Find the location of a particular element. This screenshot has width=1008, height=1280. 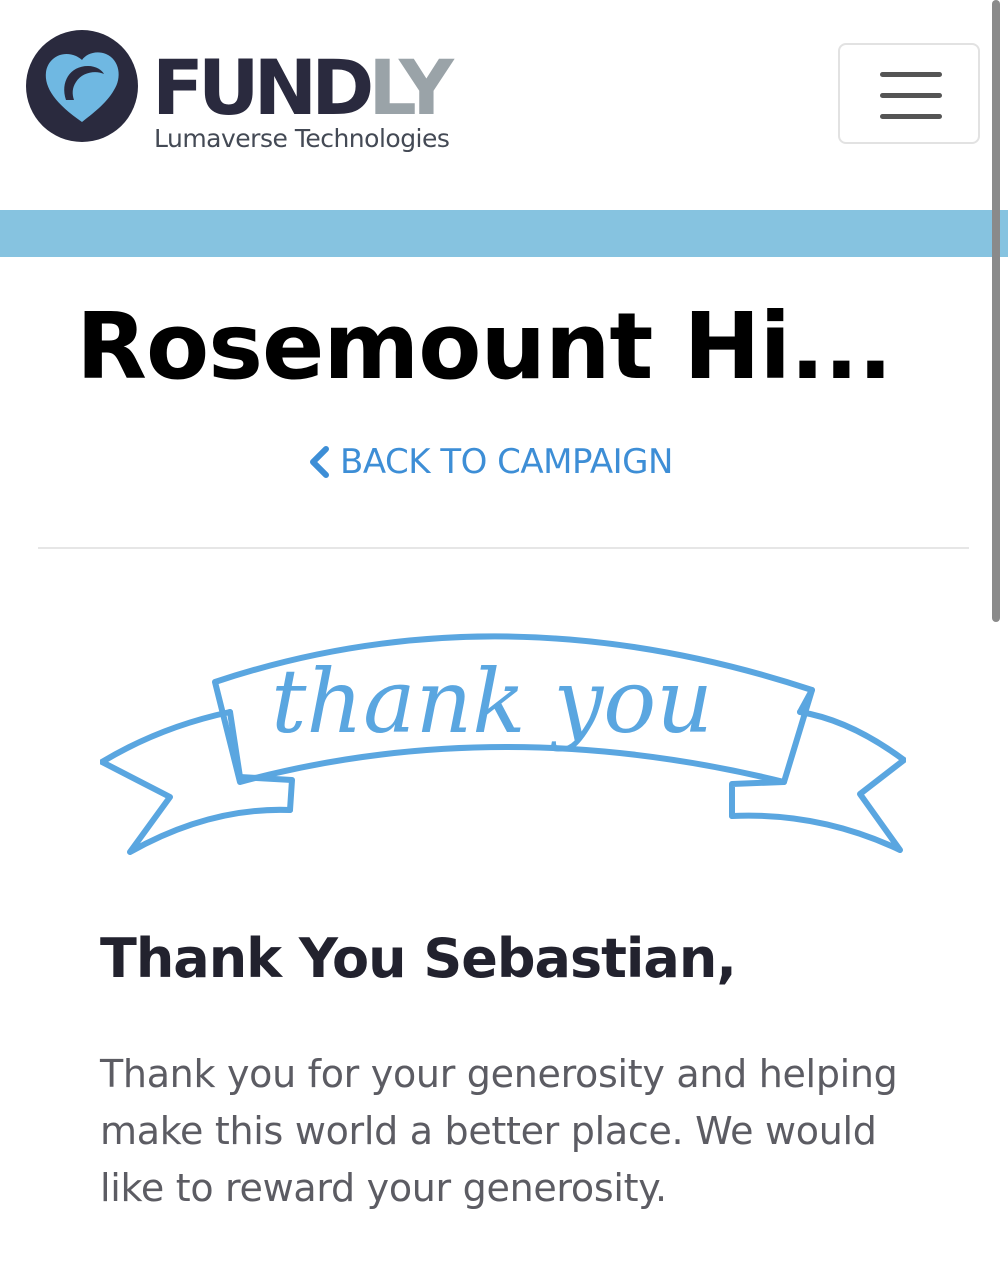

divider is located at coordinates (503, 548).